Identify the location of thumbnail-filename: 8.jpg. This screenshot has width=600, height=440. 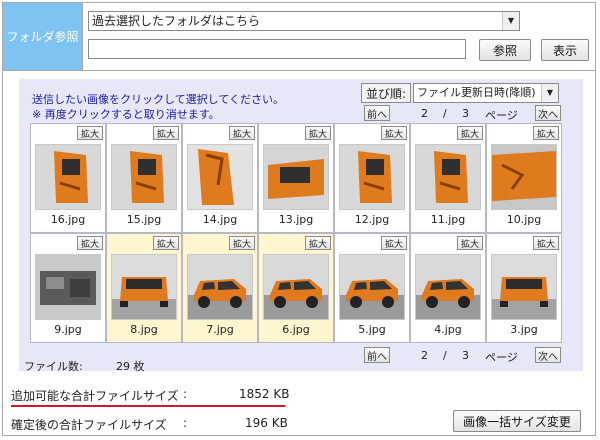
(144, 329).